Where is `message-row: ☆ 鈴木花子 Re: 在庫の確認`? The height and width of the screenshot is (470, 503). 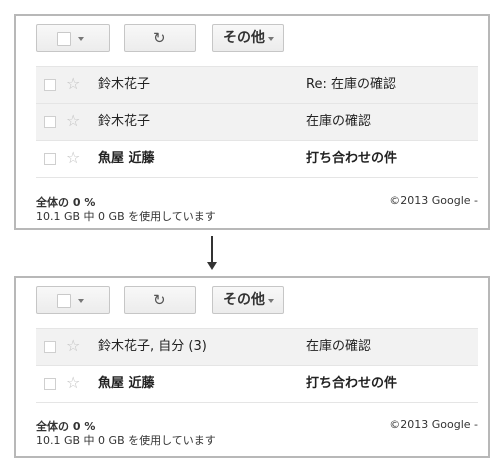
message-row: ☆ 鈴木花子 Re: 在庫の確認 is located at coordinates (257, 85).